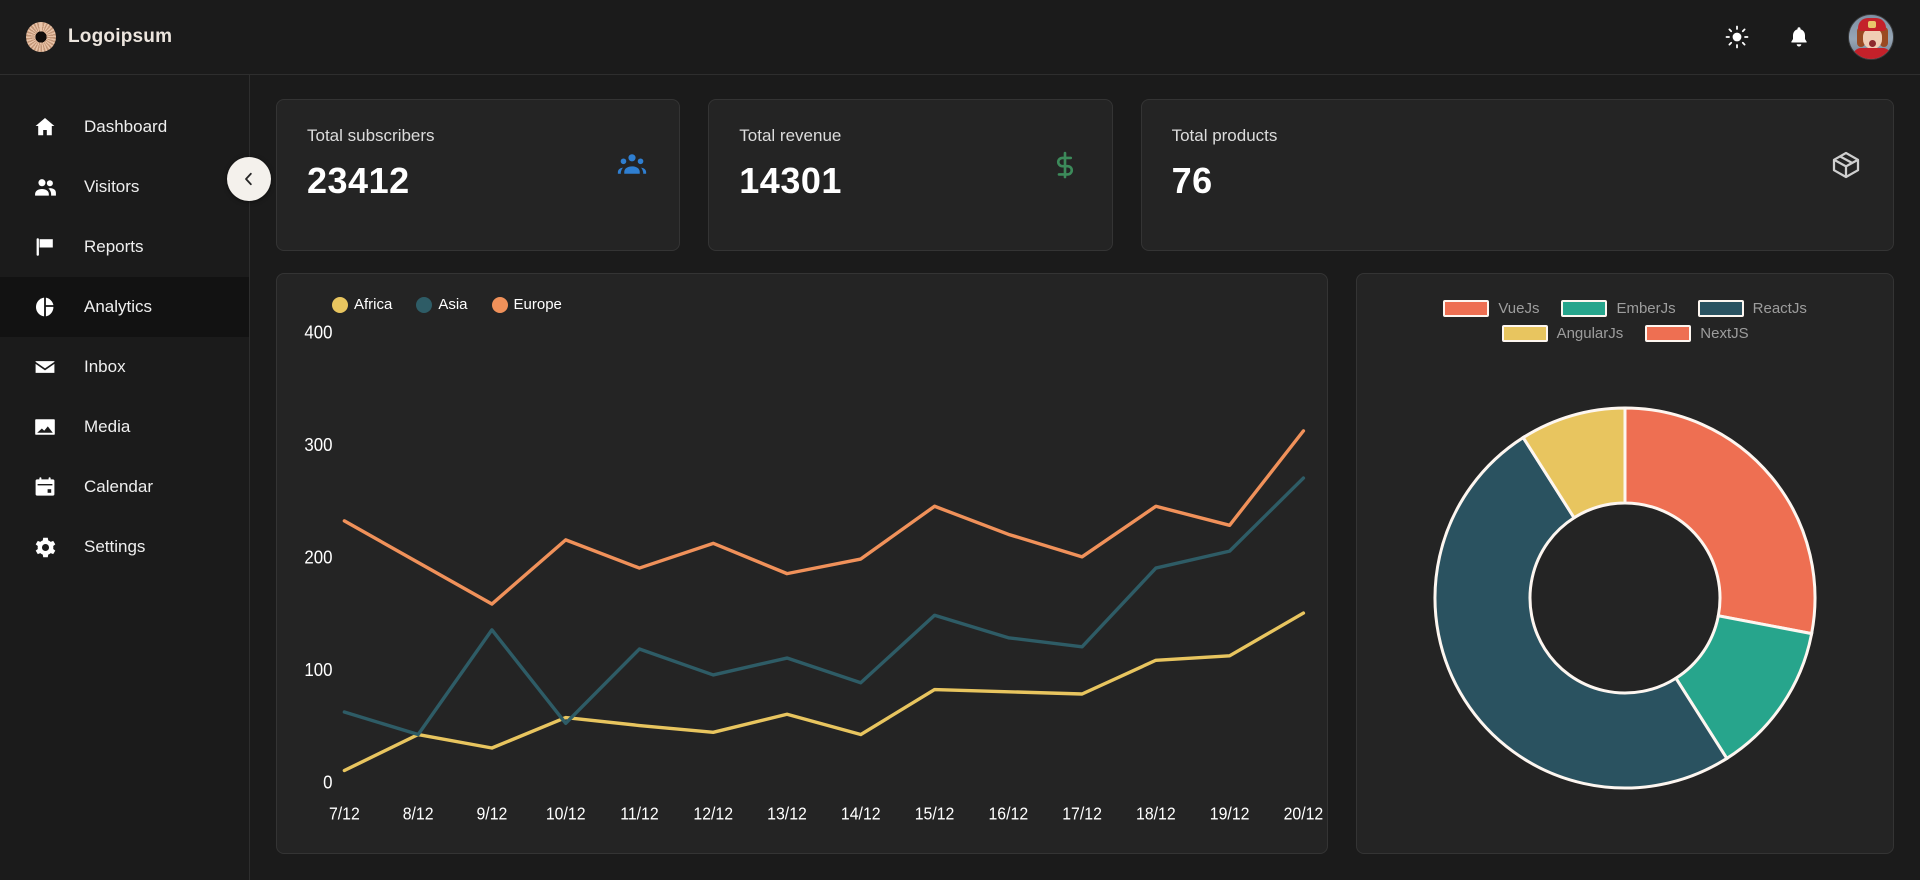 This screenshot has width=1920, height=880. What do you see at coordinates (1192, 180) in the screenshot?
I see `stat-value: 76` at bounding box center [1192, 180].